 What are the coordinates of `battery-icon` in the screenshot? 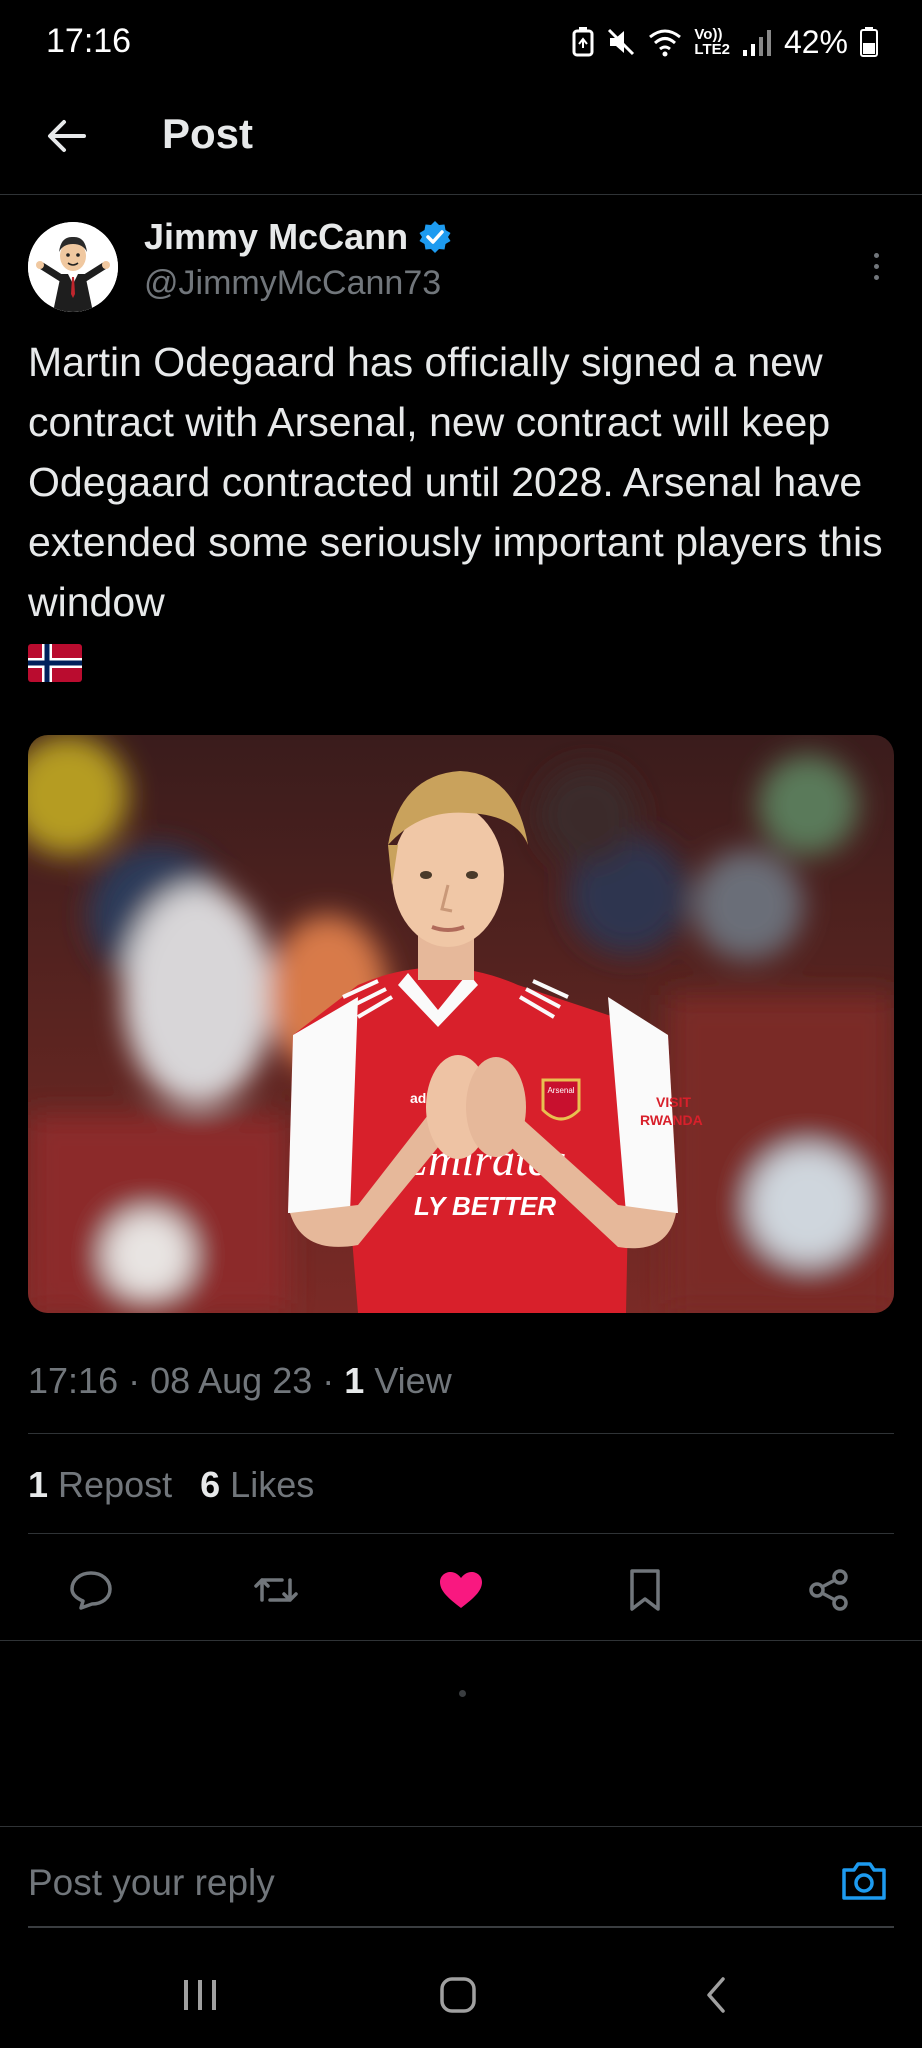 It's located at (869, 42).